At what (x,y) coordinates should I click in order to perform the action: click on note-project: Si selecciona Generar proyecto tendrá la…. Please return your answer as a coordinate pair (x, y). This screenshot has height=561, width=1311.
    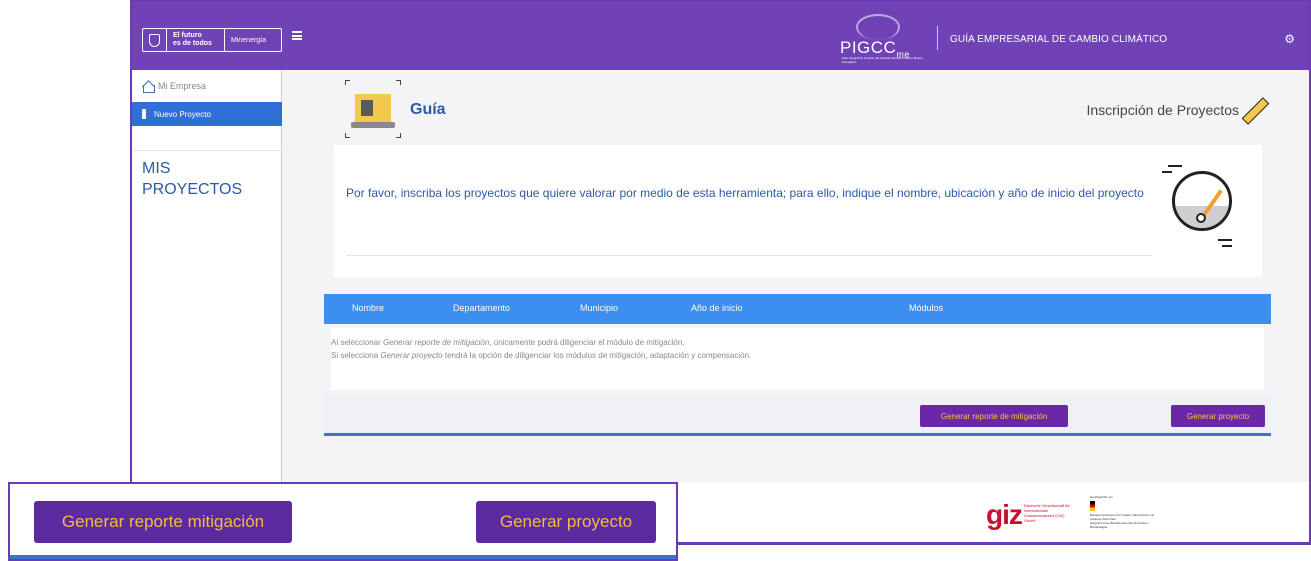
    Looking at the image, I should click on (541, 355).